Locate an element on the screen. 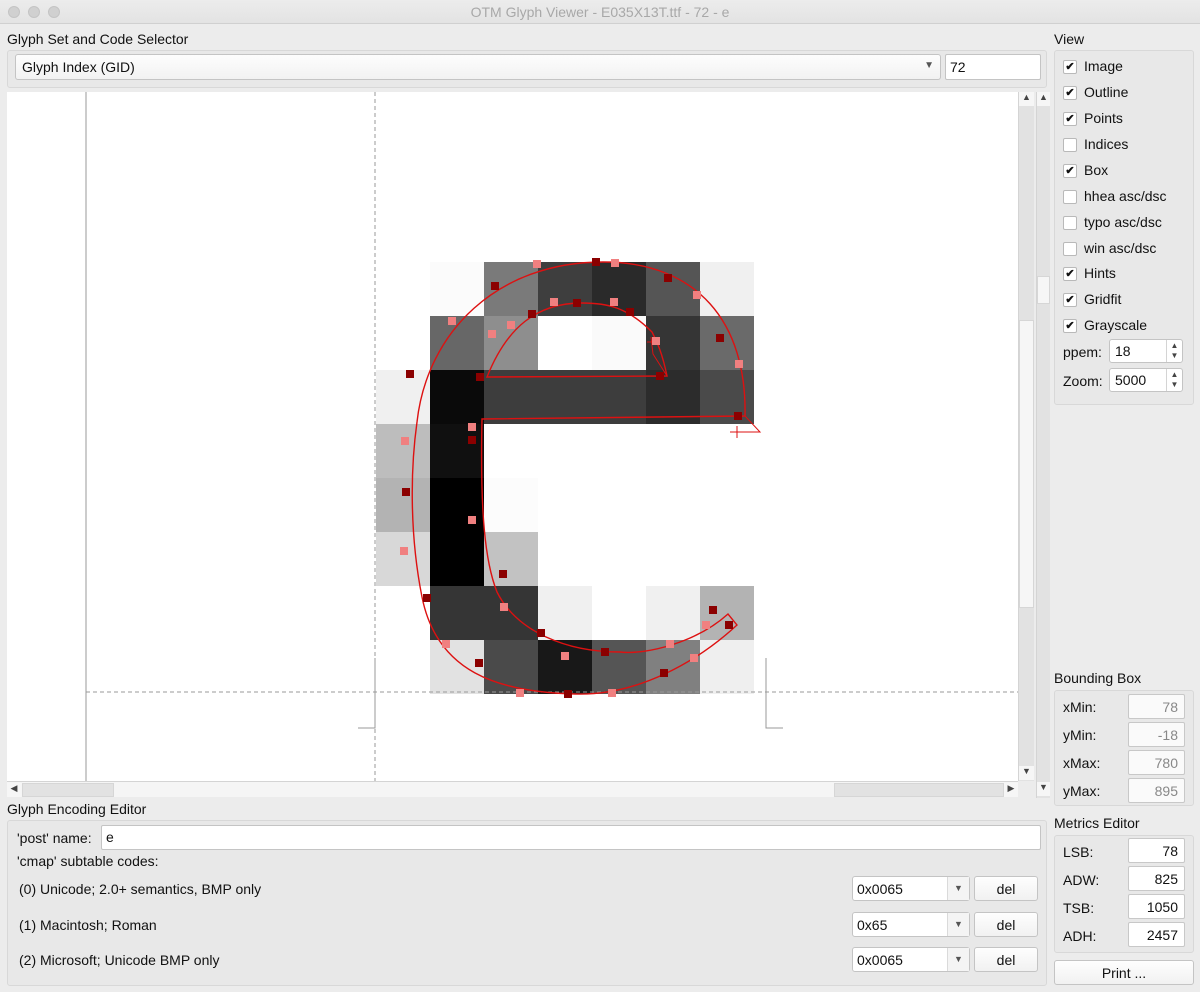 The width and height of the screenshot is (1200, 992). glyph-mode-select: Glyph Index (GID) ▼ is located at coordinates (478, 67).